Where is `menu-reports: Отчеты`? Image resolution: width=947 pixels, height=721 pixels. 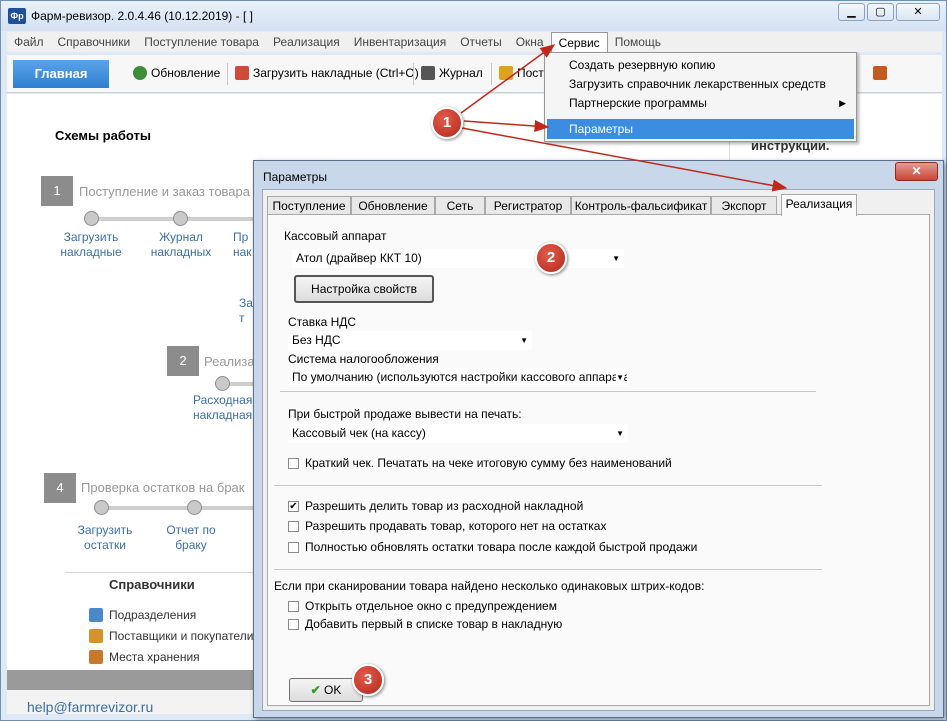
menu-reports: Отчеты is located at coordinates (480, 42).